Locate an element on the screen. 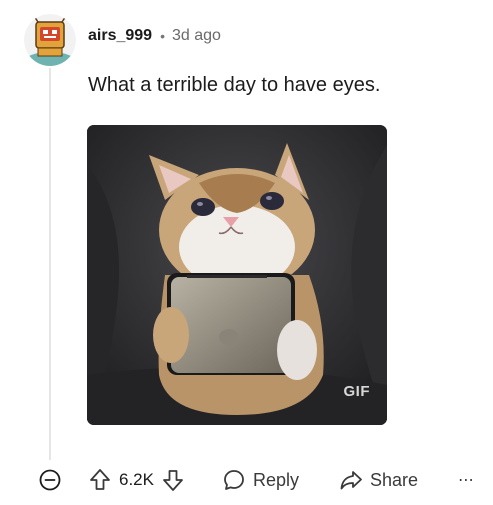 The height and width of the screenshot is (505, 493). thread-line is located at coordinates (50, 264).